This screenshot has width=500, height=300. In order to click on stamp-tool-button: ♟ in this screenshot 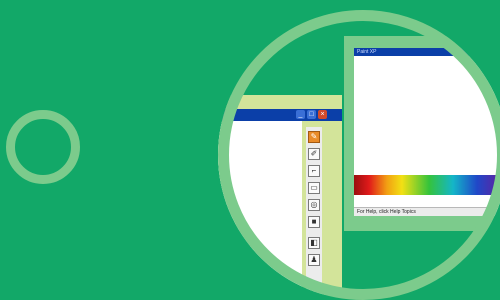, I will do `click(314, 260)`.